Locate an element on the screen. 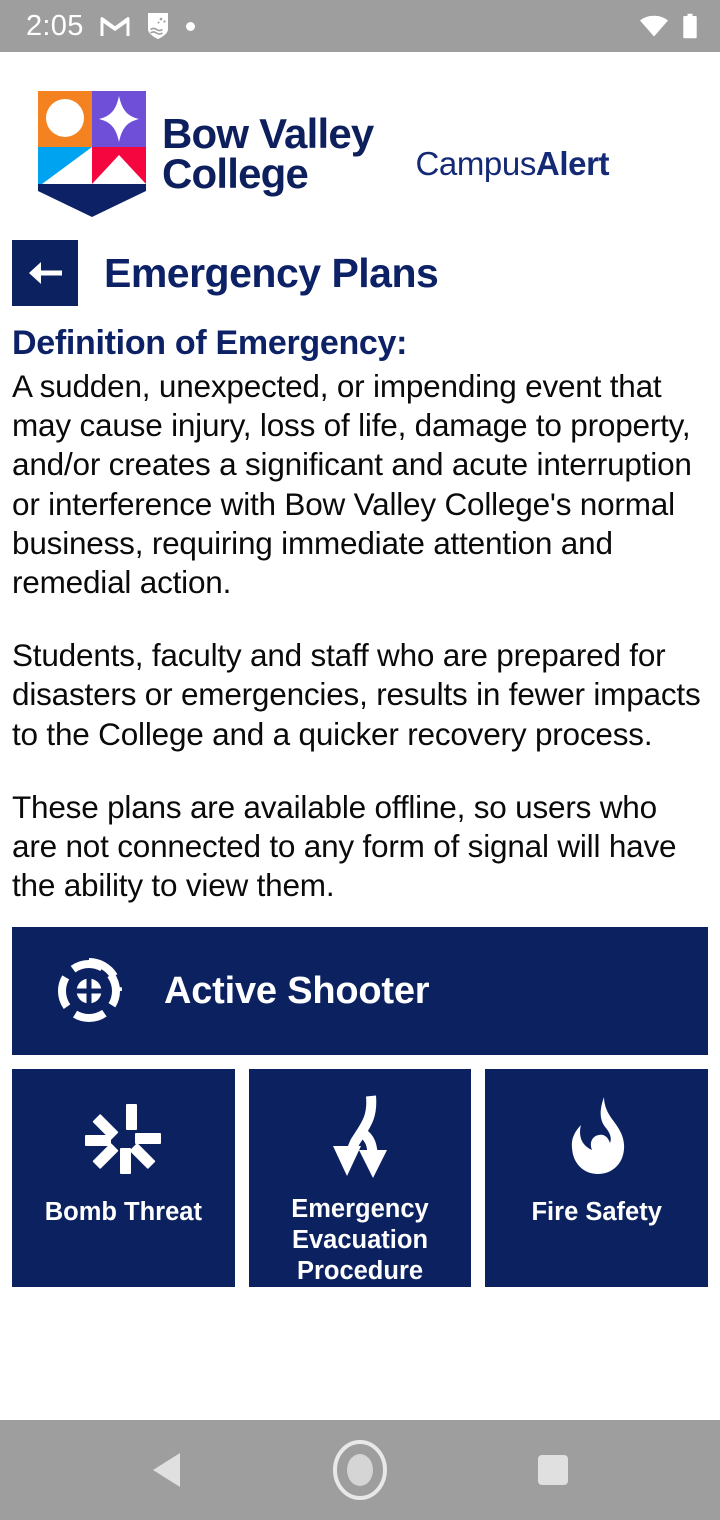  back-button is located at coordinates (45, 273).